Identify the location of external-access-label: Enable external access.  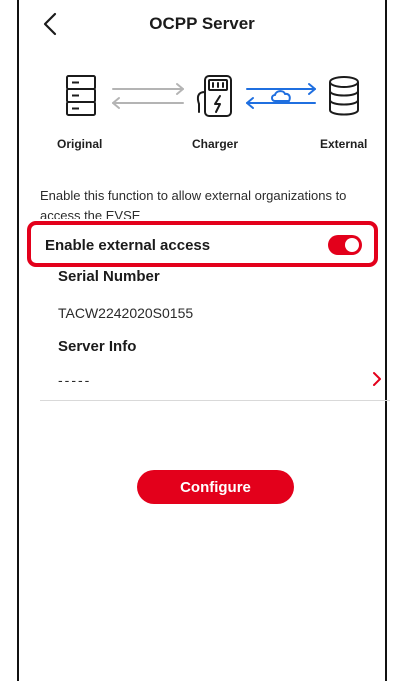
(128, 245).